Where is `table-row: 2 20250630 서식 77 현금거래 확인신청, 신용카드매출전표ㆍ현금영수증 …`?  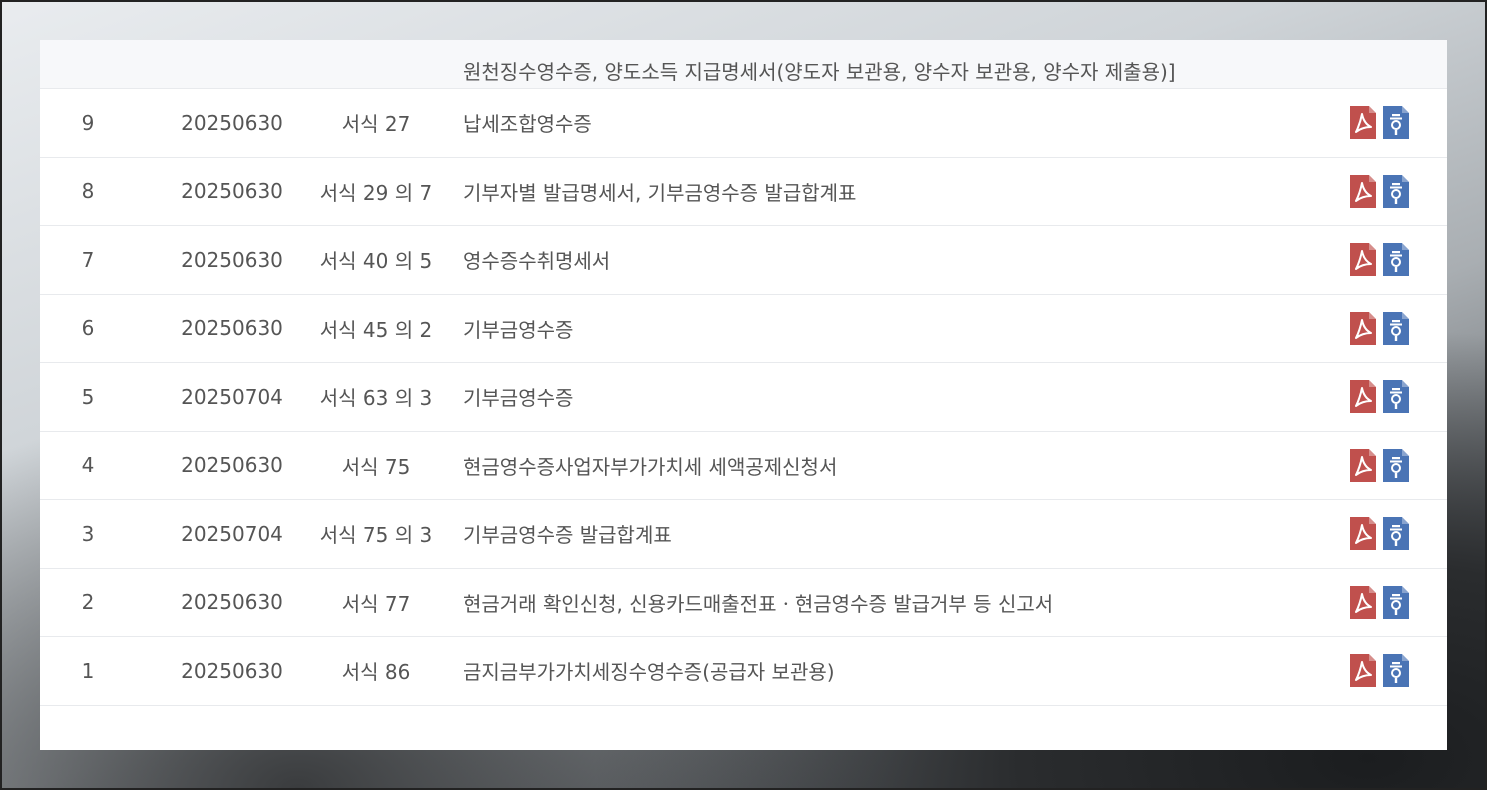 table-row: 2 20250630 서식 77 현금거래 확인신청, 신용카드매출전표ㆍ현금영수증 … is located at coordinates (743, 603).